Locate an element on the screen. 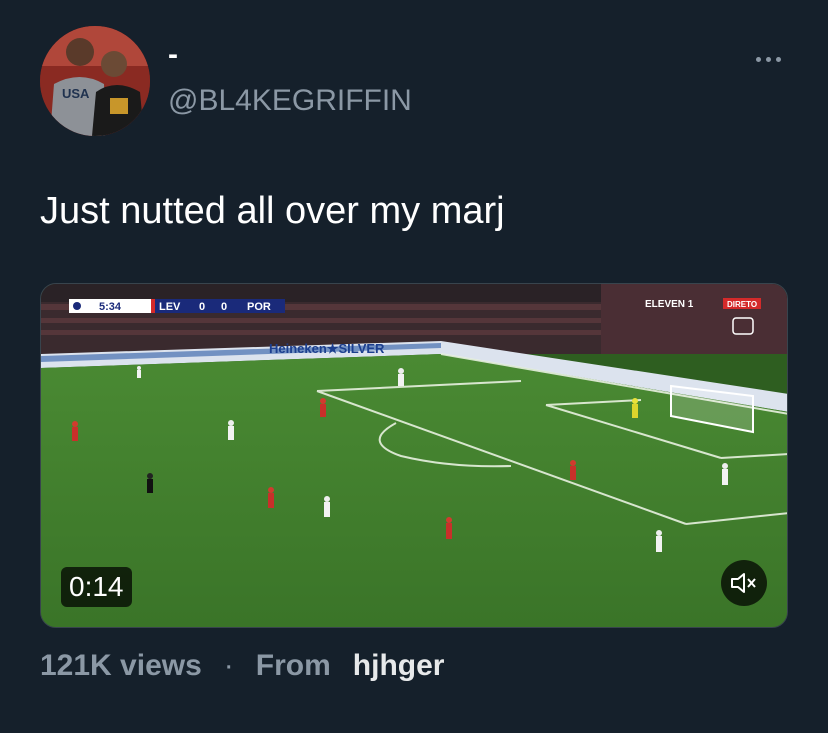 The height and width of the screenshot is (733, 828). mute-button is located at coordinates (744, 583).